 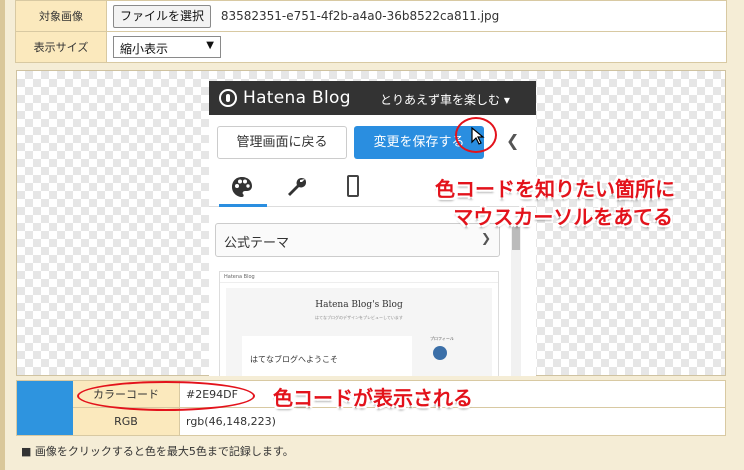 I want to click on cursor-highlight-circle, so click(x=476, y=135).